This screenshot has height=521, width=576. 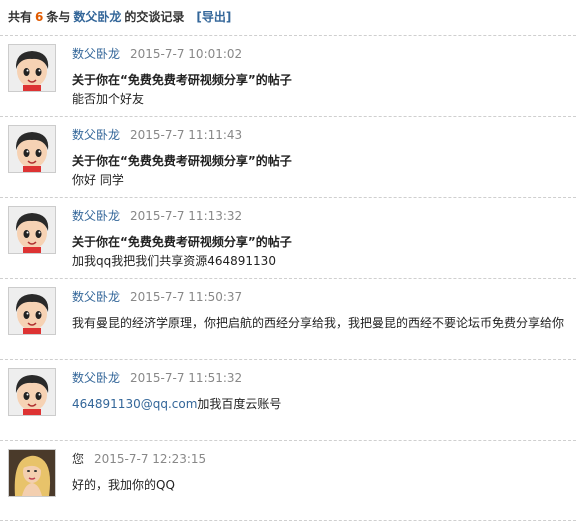 I want to click on message-text: 加我qq我把我们共享资源464891130, so click(x=174, y=261).